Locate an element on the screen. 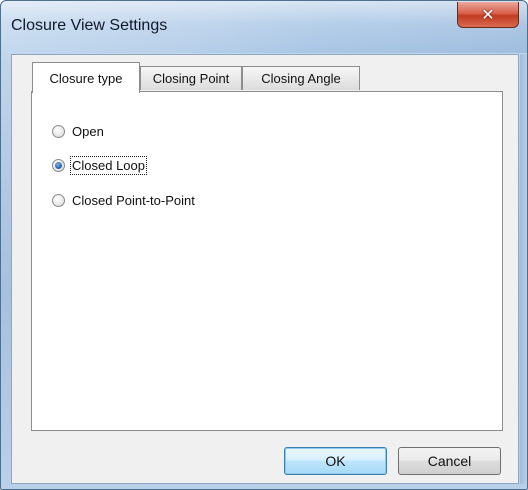  radio-closed-loop: Closed Loop is located at coordinates (99, 165).